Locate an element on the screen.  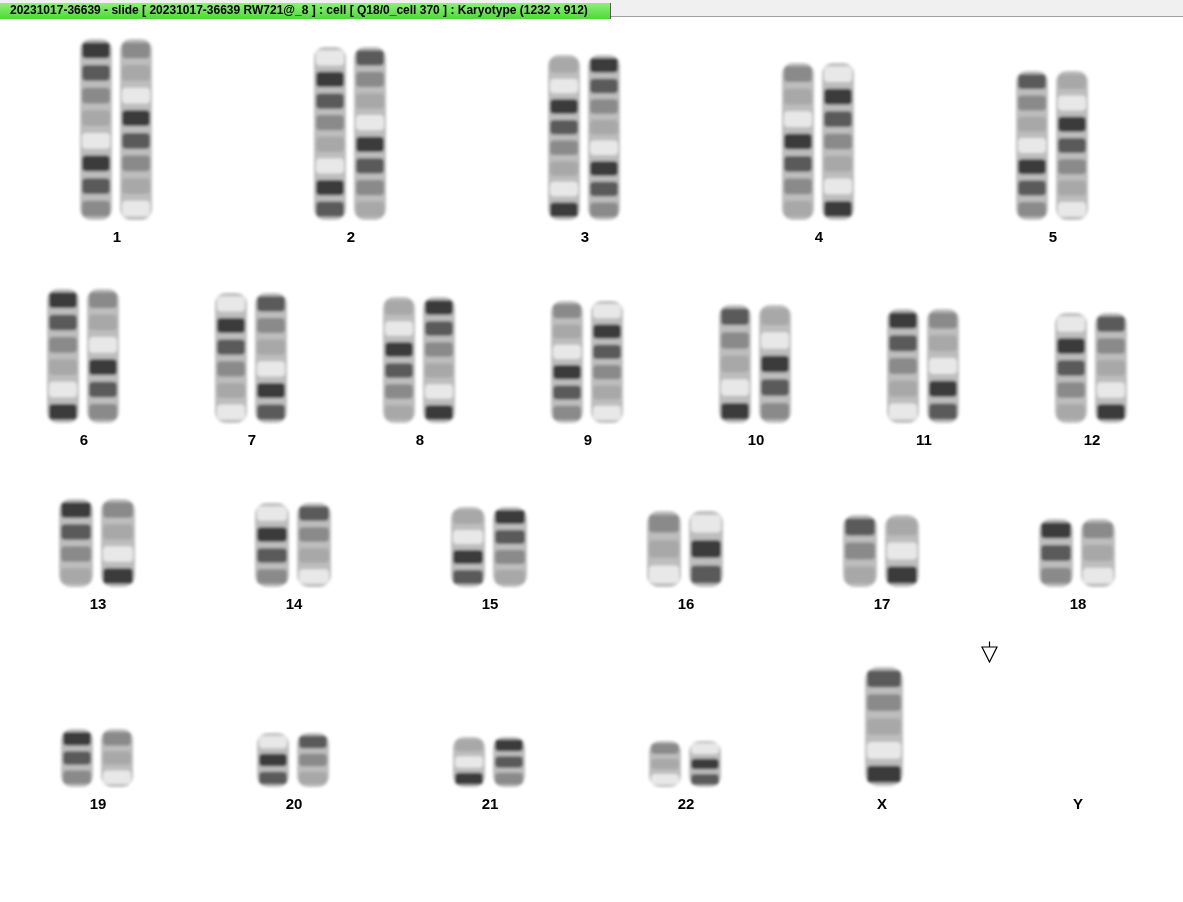
chromosome-number-label: 20 is located at coordinates (294, 804).